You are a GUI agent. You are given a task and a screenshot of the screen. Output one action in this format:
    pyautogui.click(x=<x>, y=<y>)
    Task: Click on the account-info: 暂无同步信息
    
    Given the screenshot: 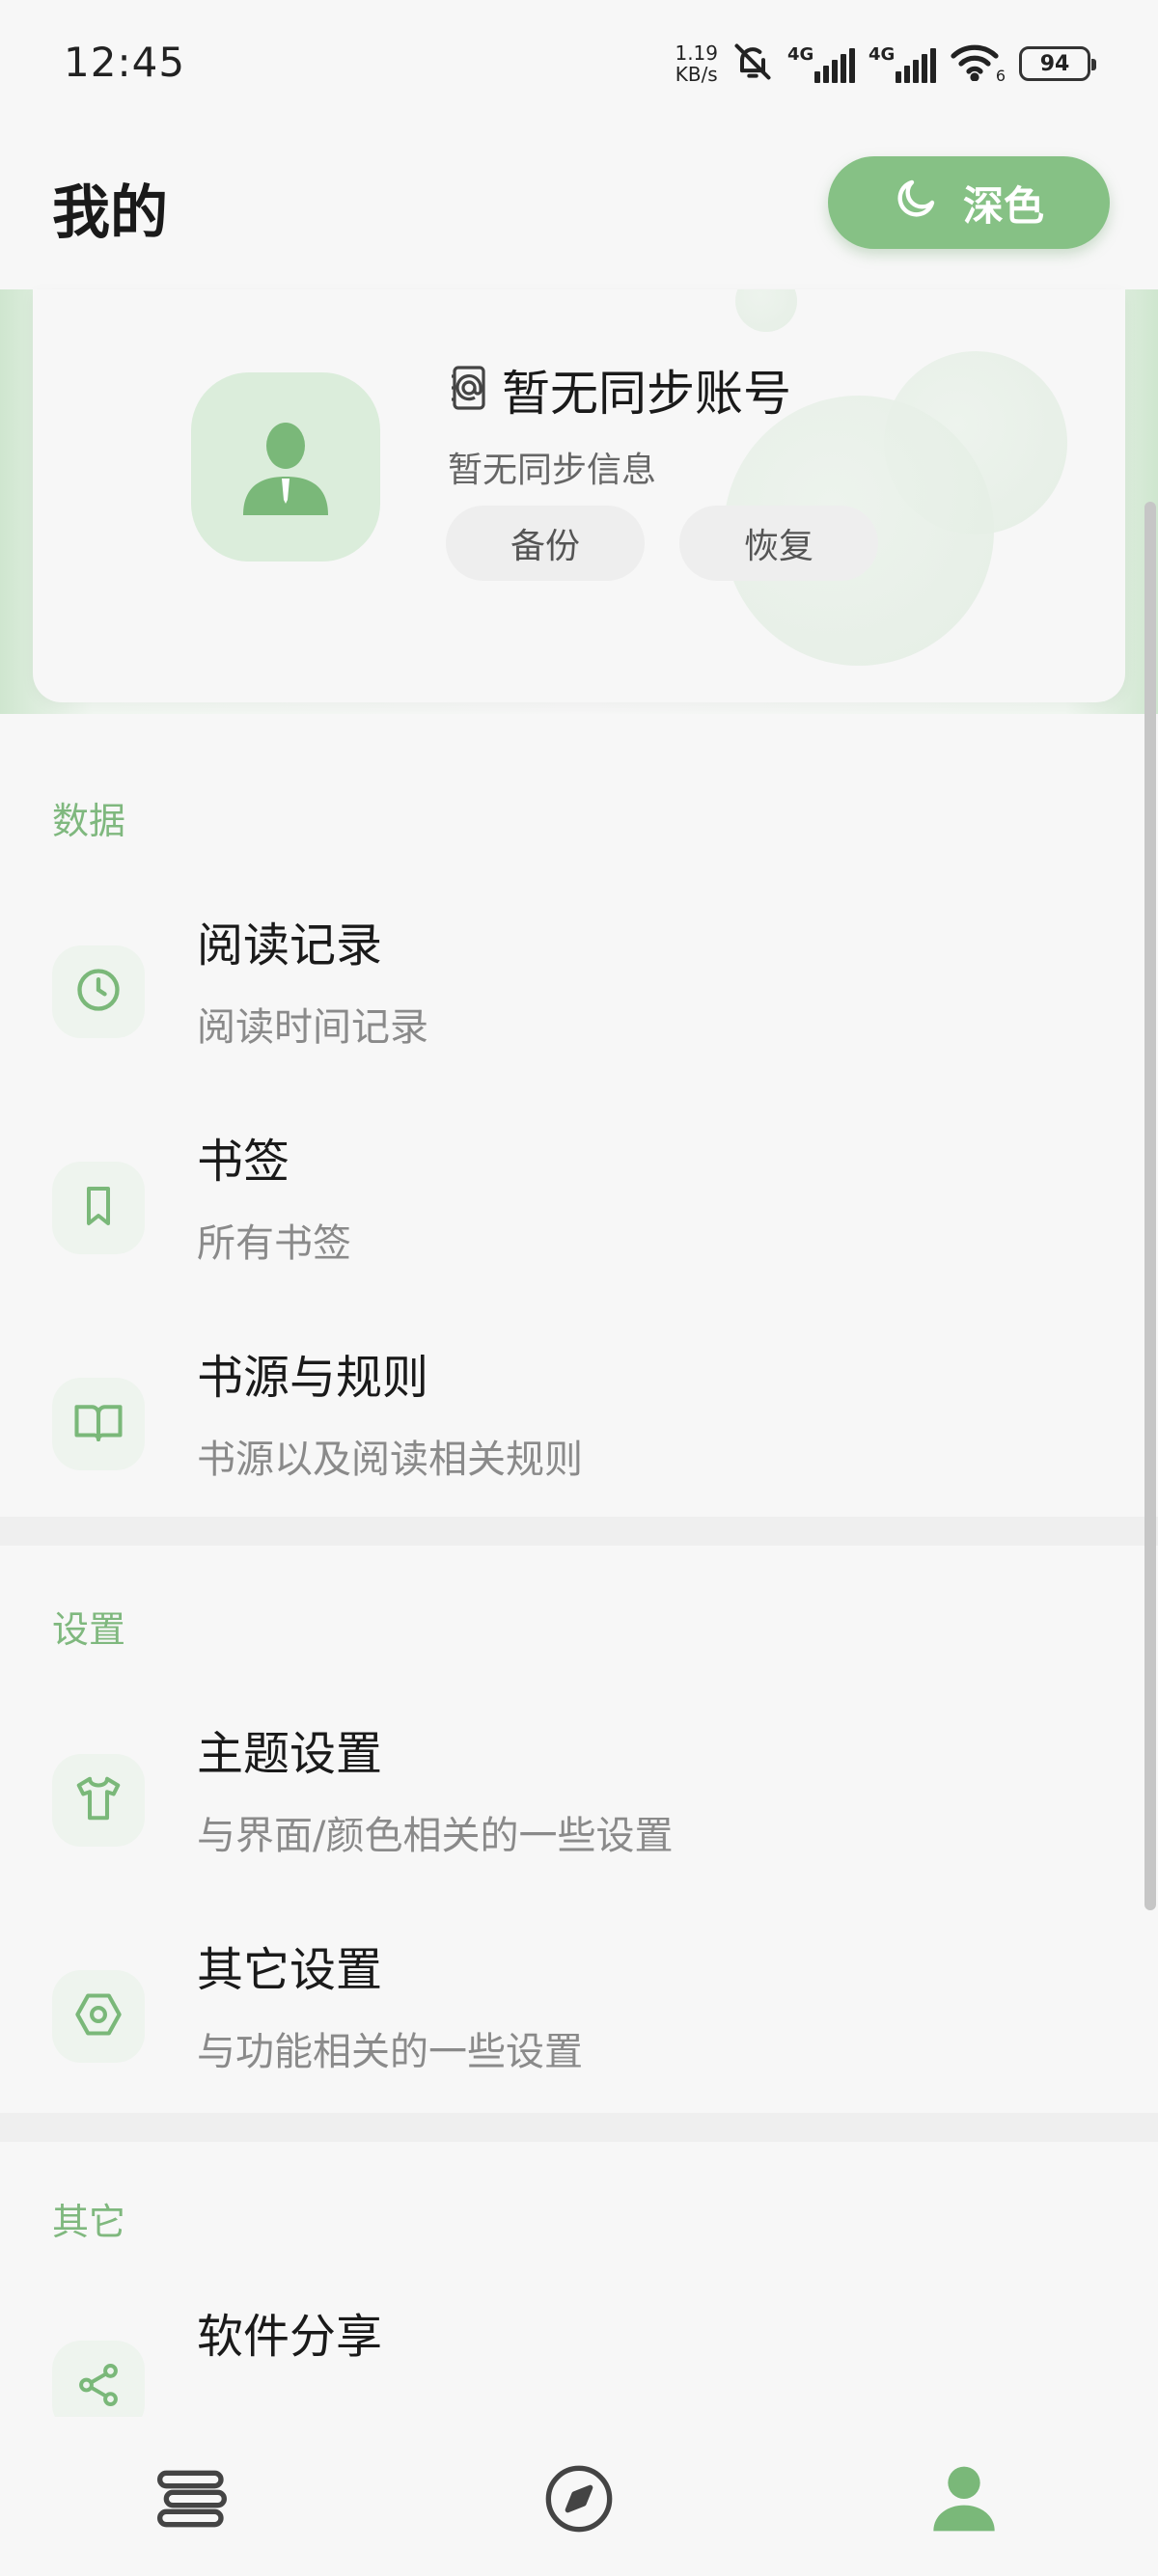 What is the action you would take?
    pyautogui.click(x=552, y=471)
    